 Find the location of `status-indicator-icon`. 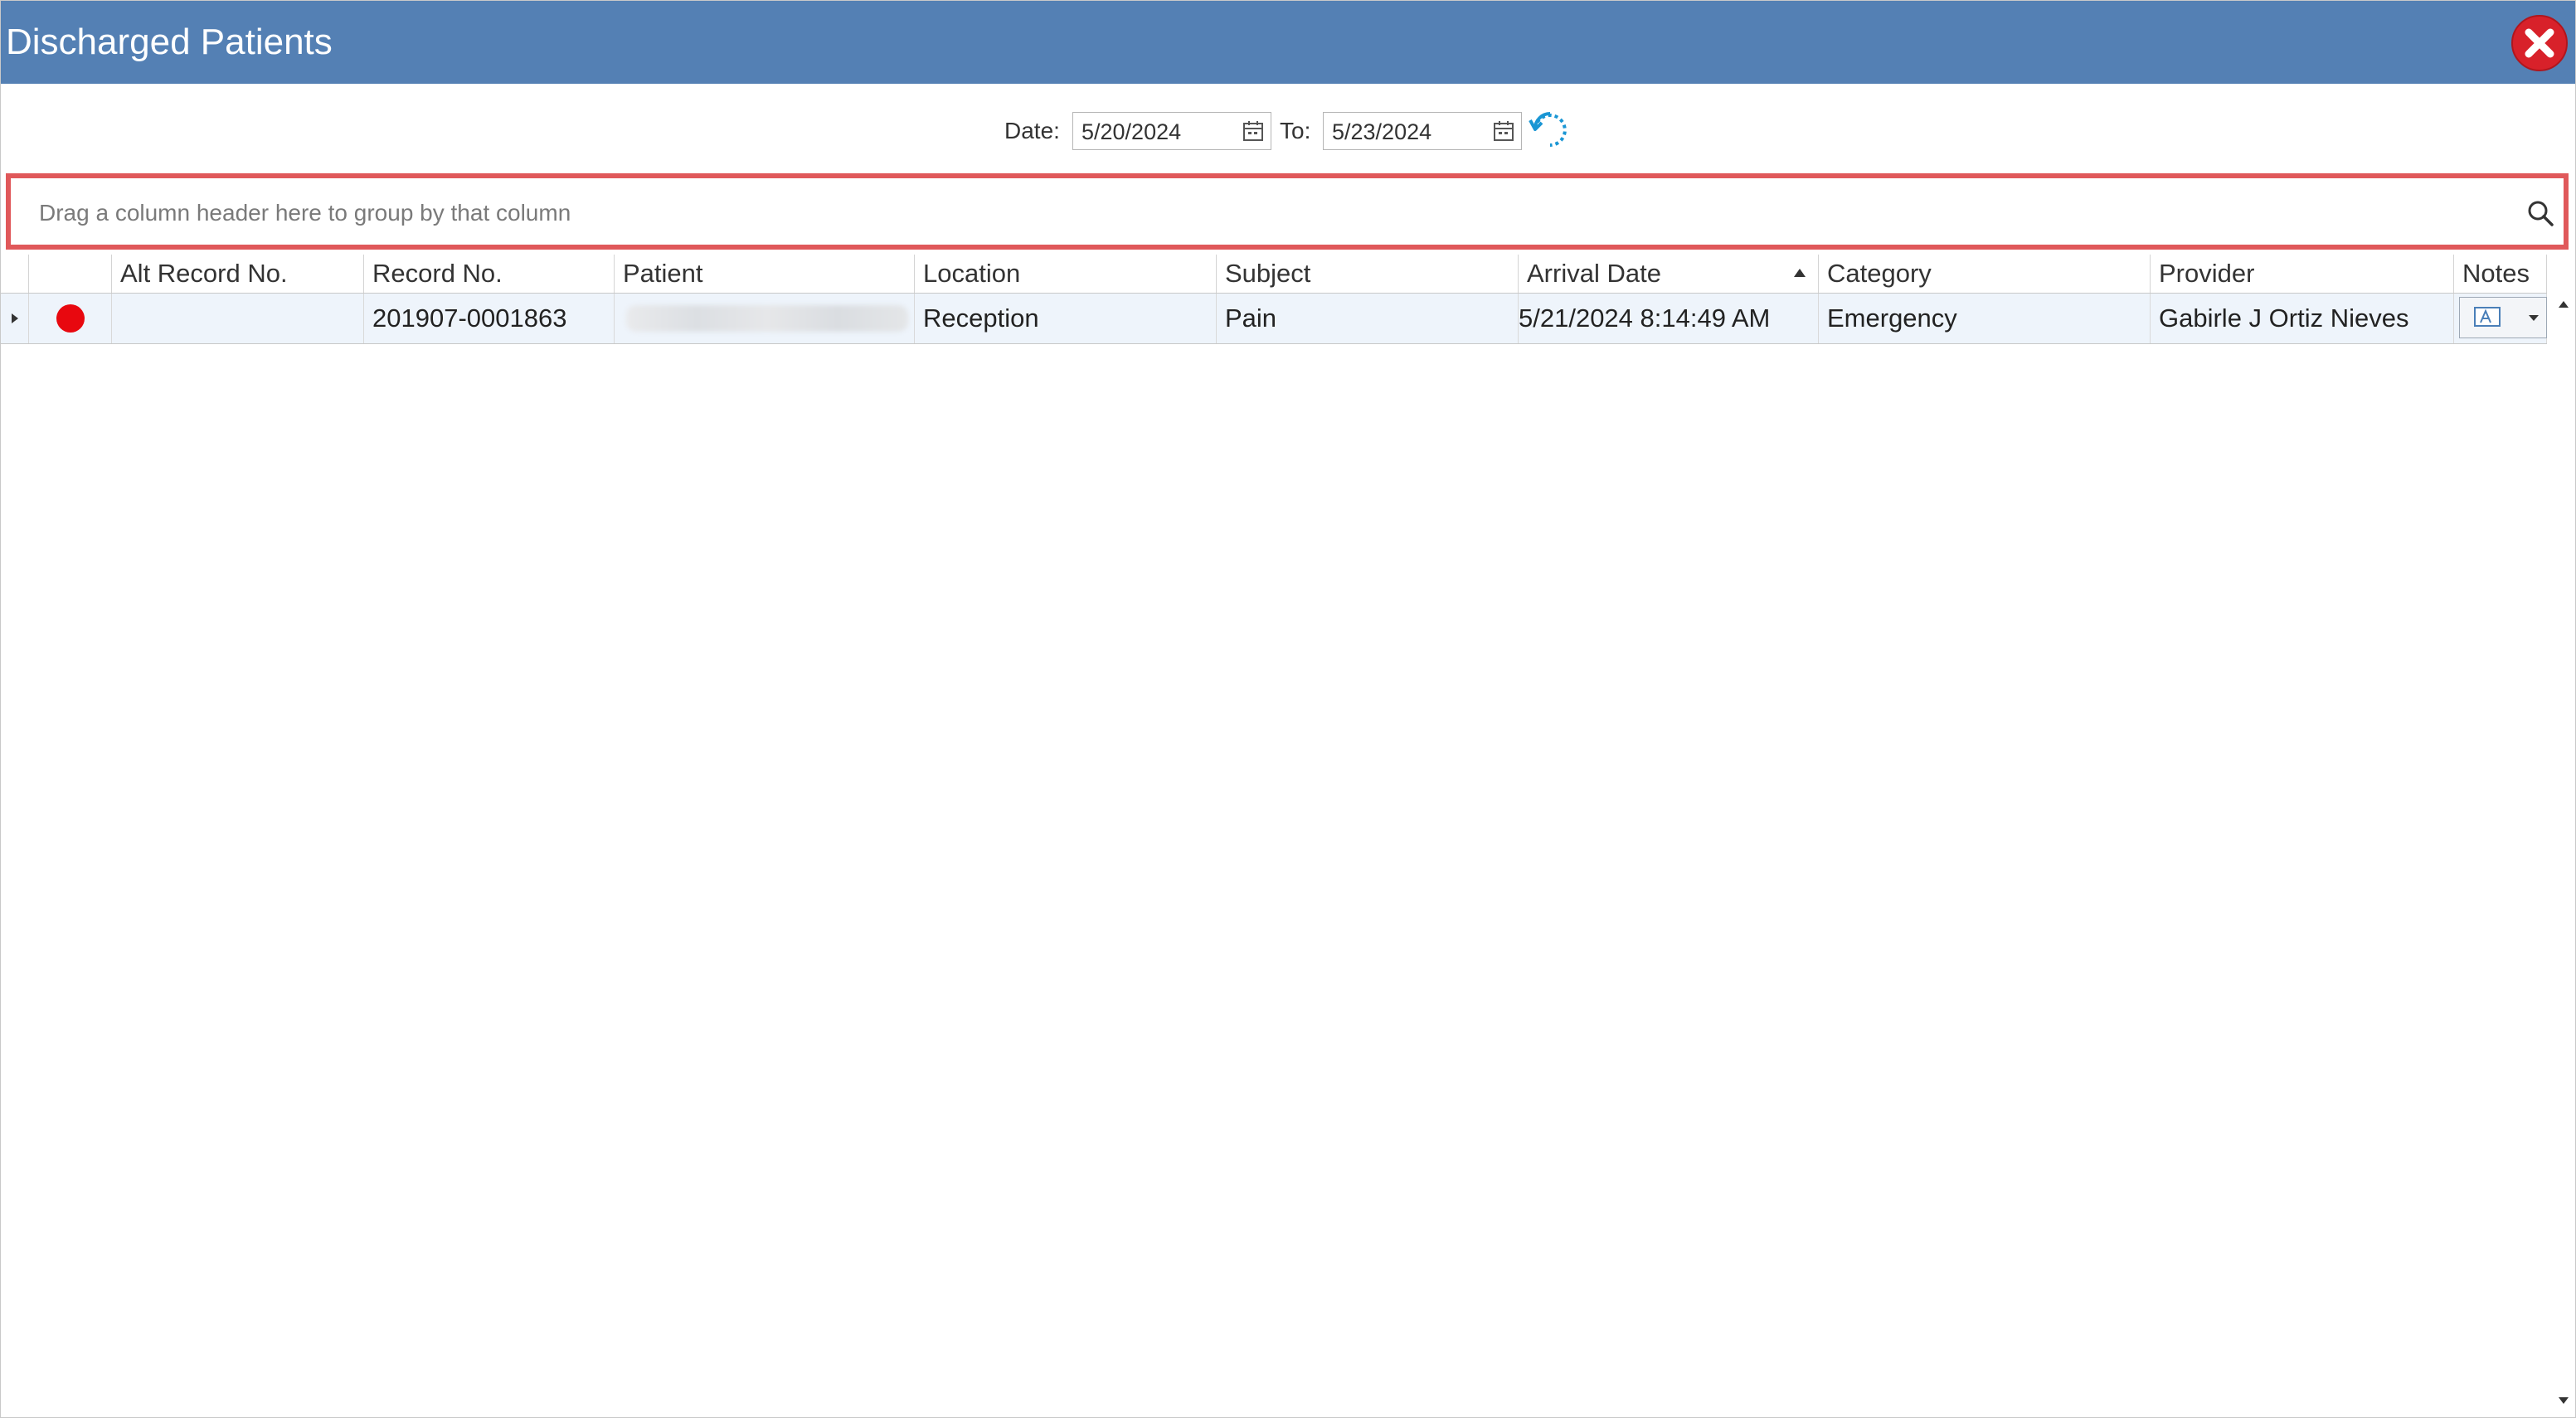

status-indicator-icon is located at coordinates (71, 318).